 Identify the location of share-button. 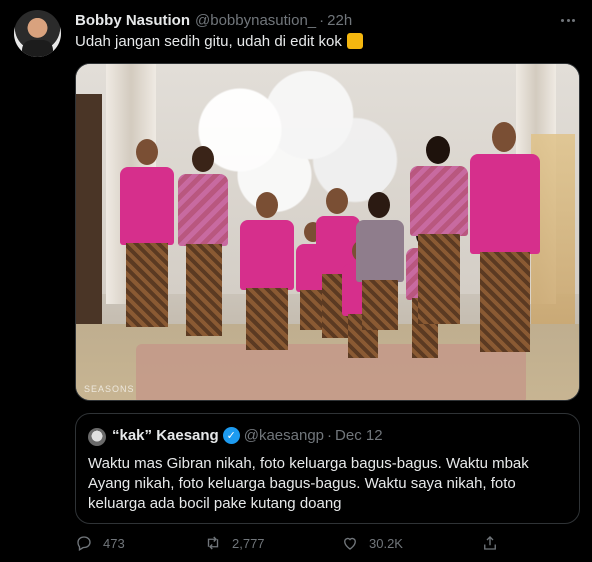
(495, 543).